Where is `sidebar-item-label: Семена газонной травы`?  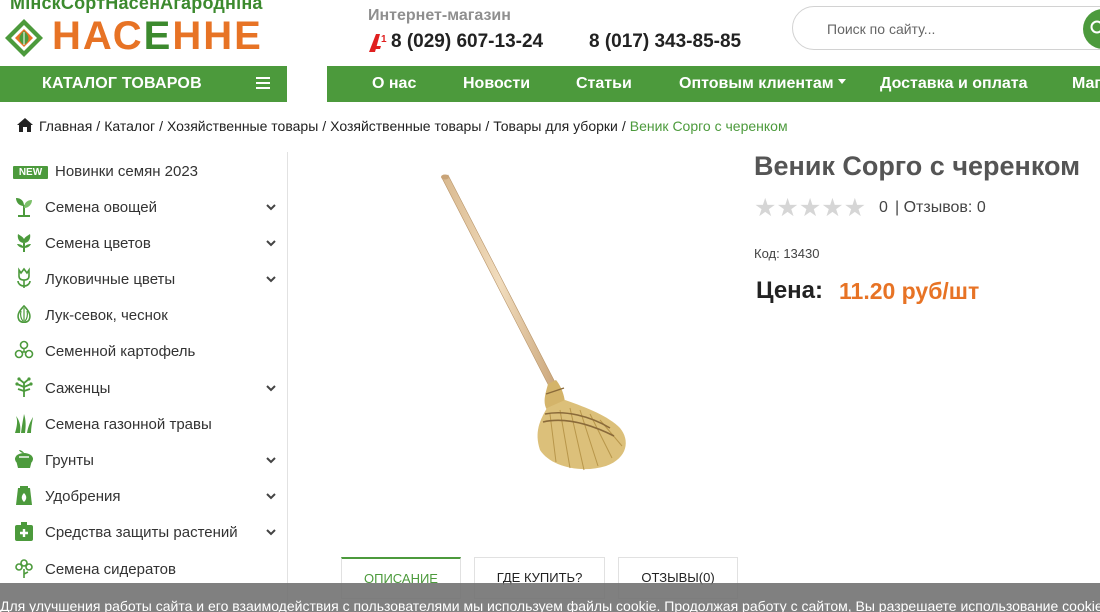
sidebar-item-label: Семена газонной травы is located at coordinates (128, 424).